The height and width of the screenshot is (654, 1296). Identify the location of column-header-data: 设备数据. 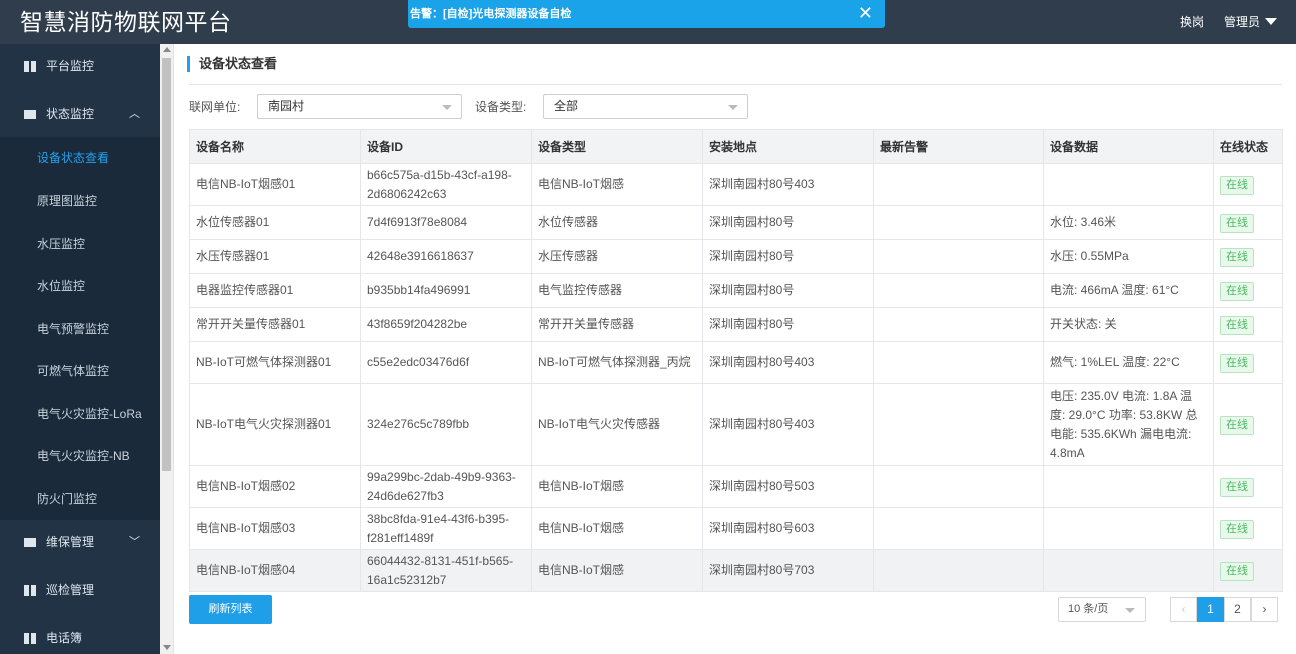
(1128, 146).